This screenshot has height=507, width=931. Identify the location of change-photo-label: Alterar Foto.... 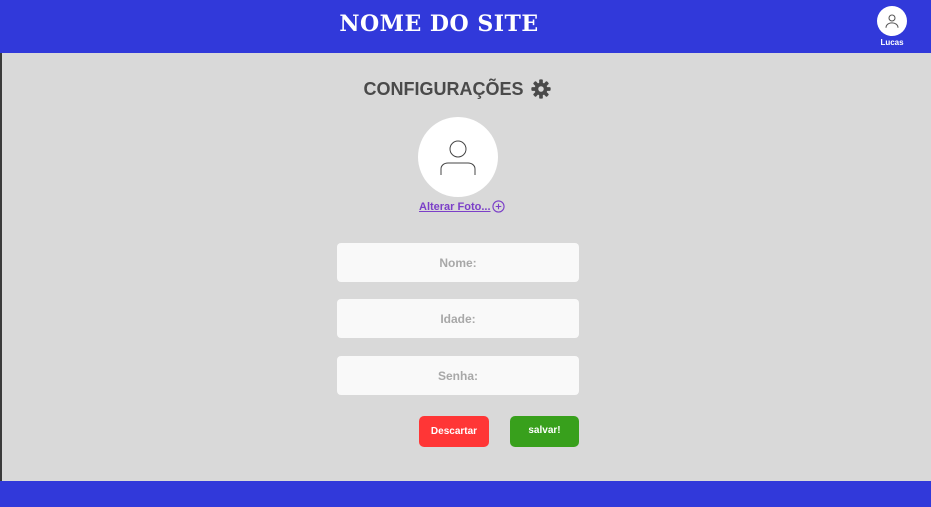
(455, 207).